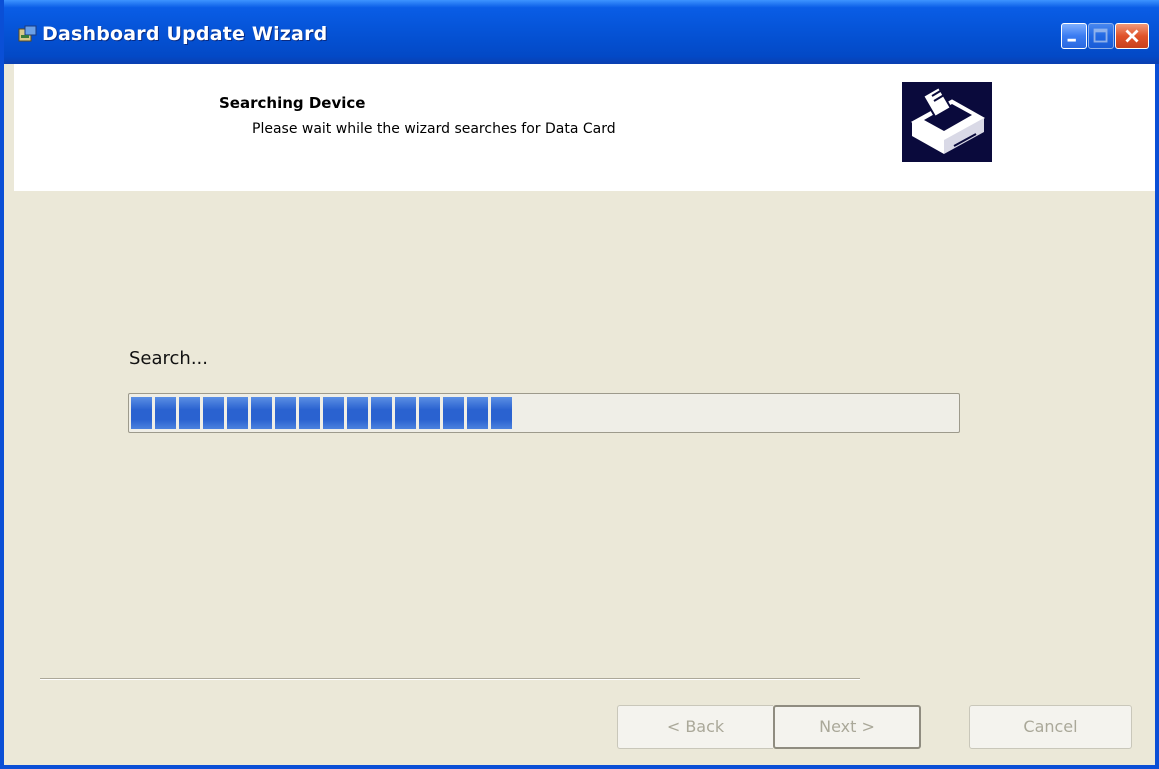 This screenshot has height=769, width=1159. I want to click on cancel-button: Cancel, so click(1050, 727).